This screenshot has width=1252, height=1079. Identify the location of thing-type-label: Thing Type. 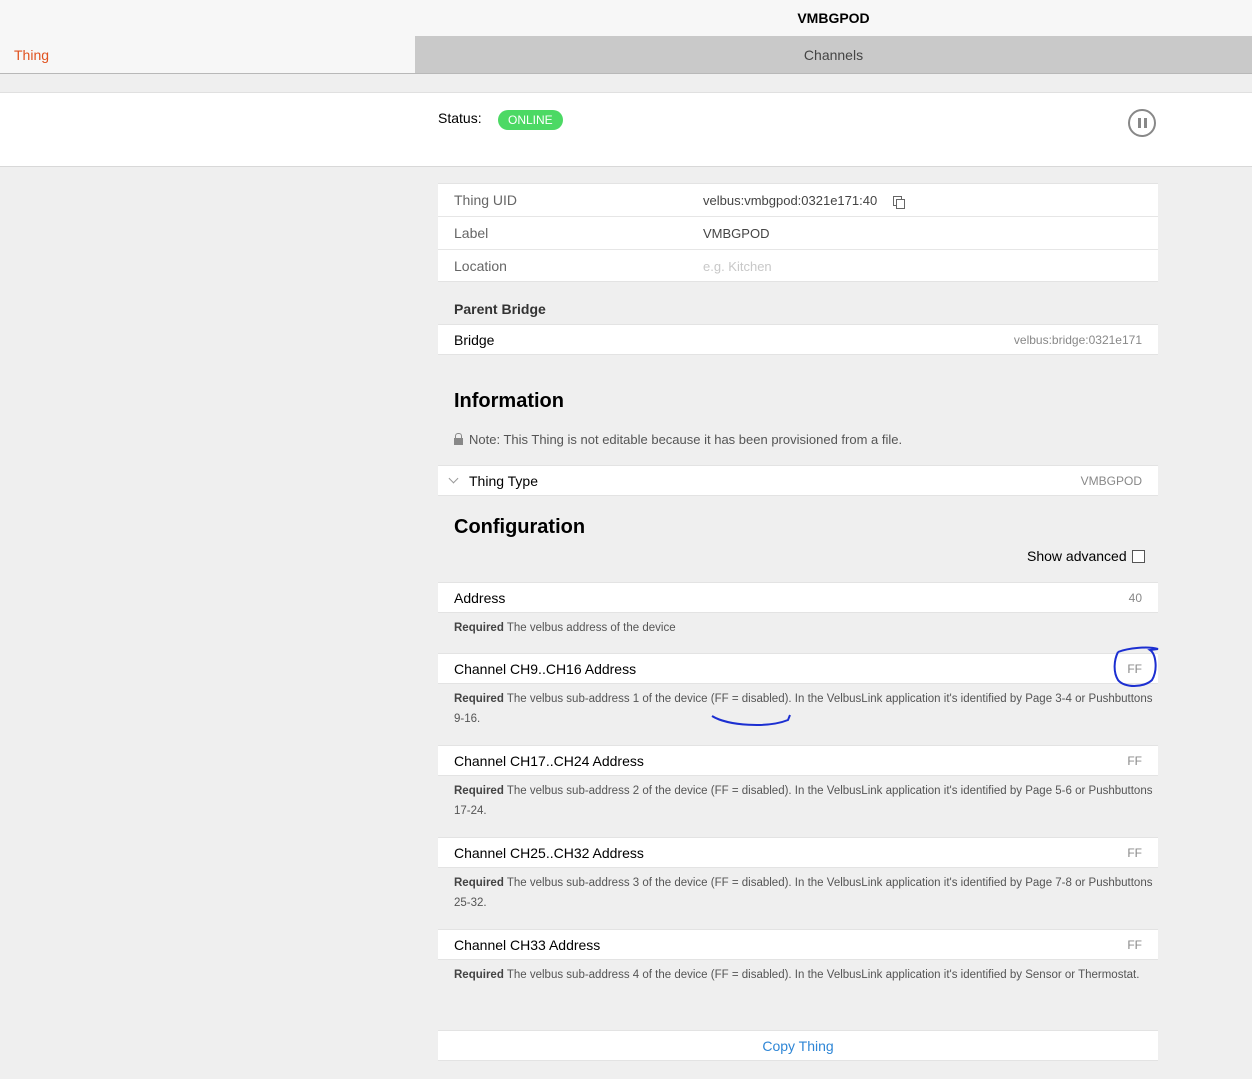
(504, 481).